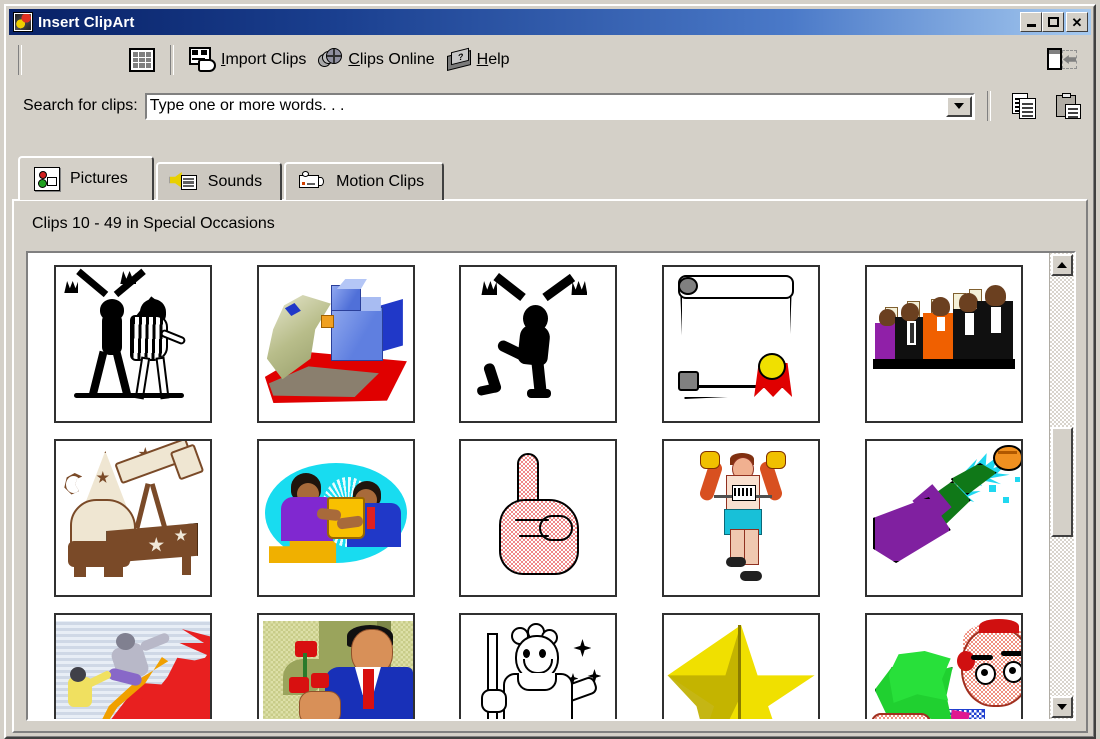 The image size is (1100, 739). I want to click on clip-thumbnail-blue-gift-boxes-on-red-carpet, so click(335, 344).